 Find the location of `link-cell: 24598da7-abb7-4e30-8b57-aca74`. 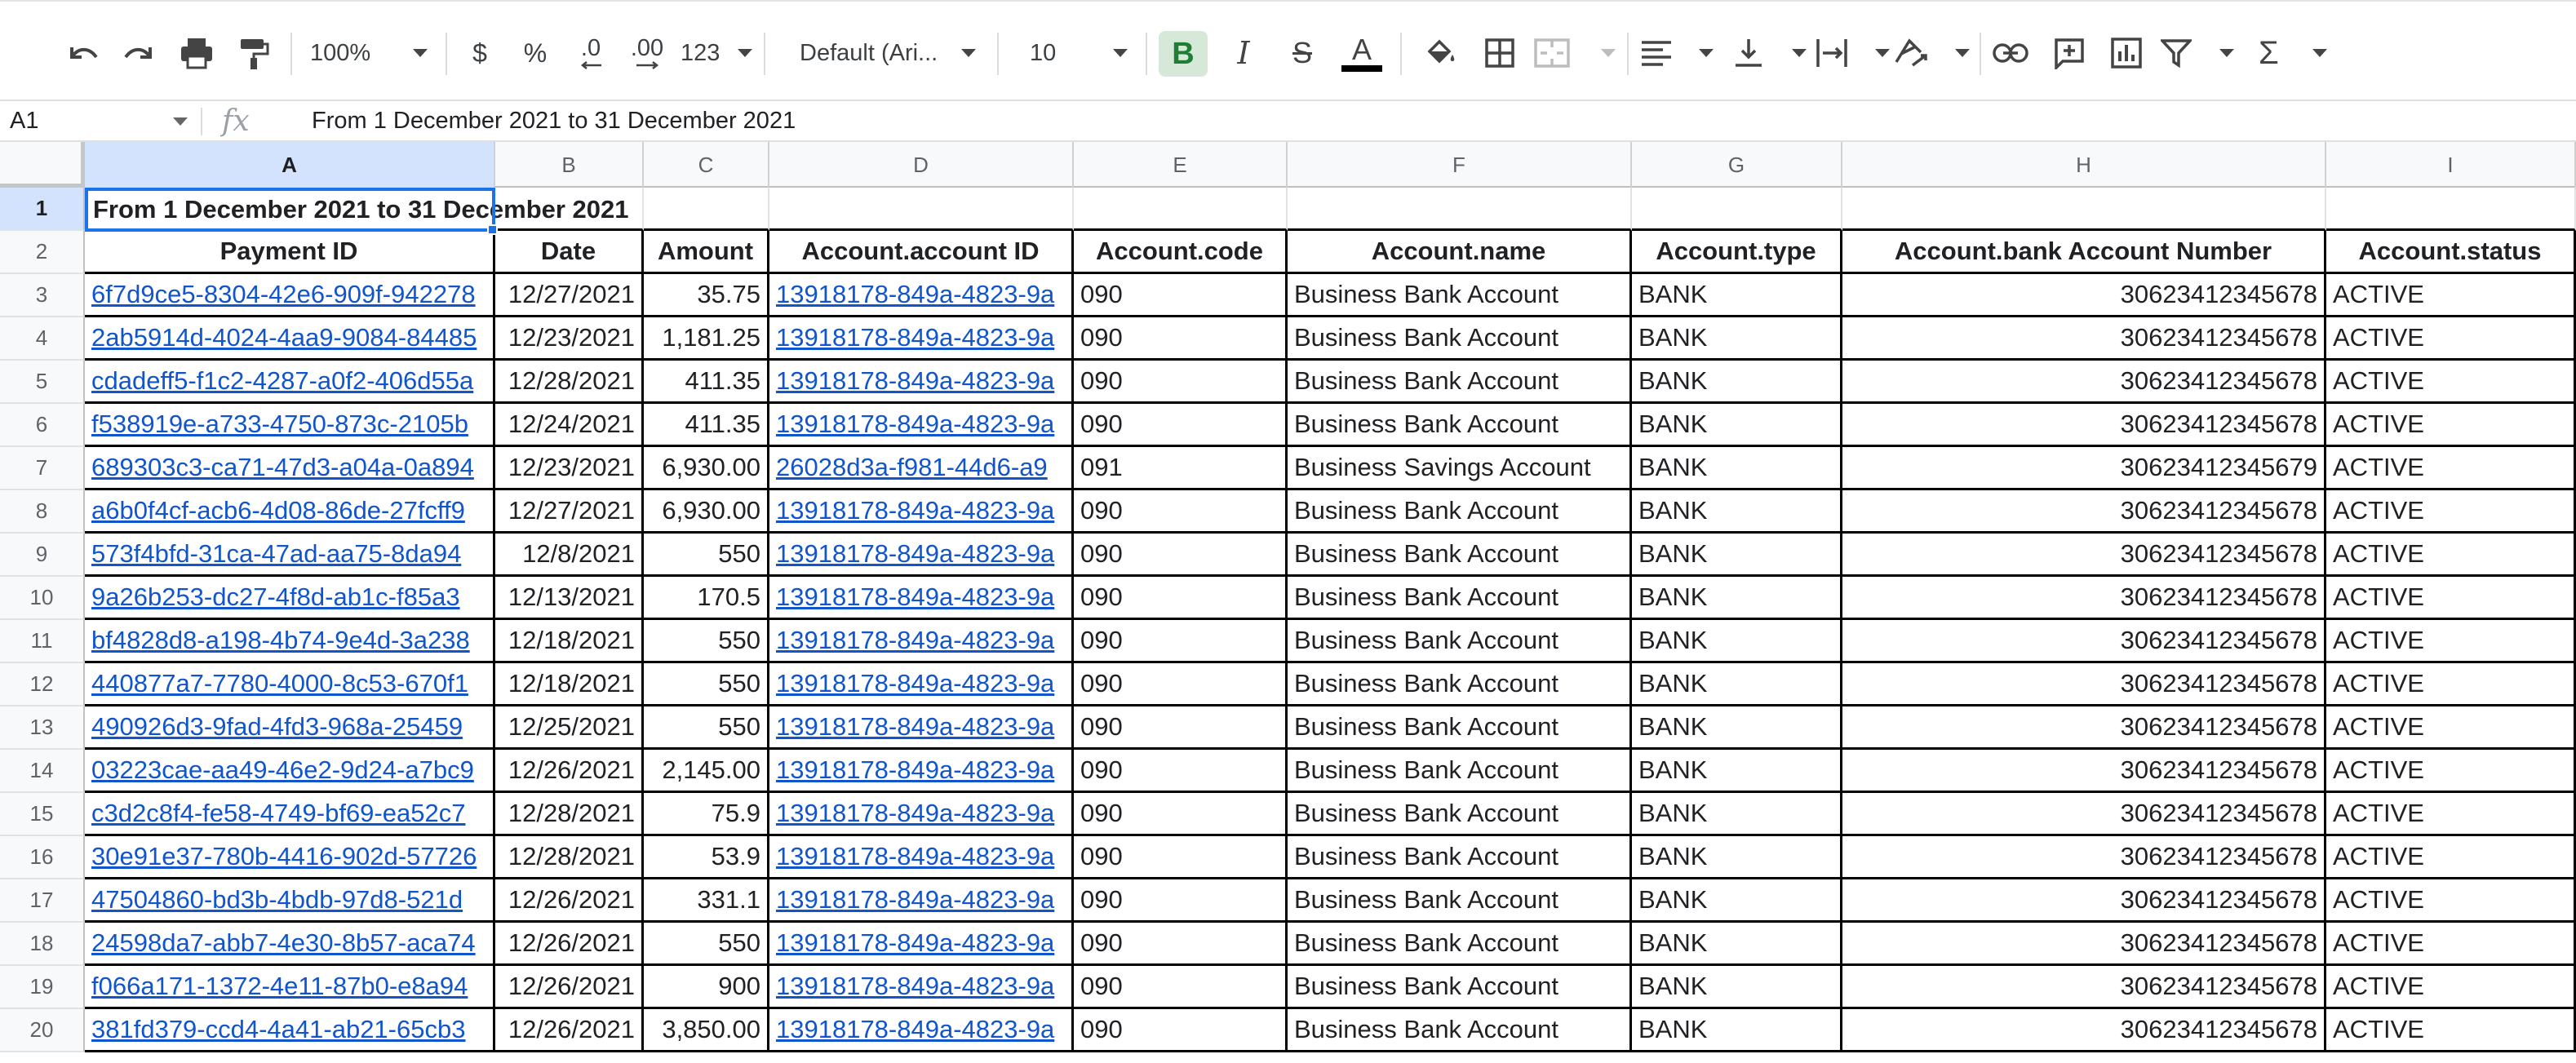

link-cell: 24598da7-abb7-4e30-8b57-aca74 is located at coordinates (290, 945).